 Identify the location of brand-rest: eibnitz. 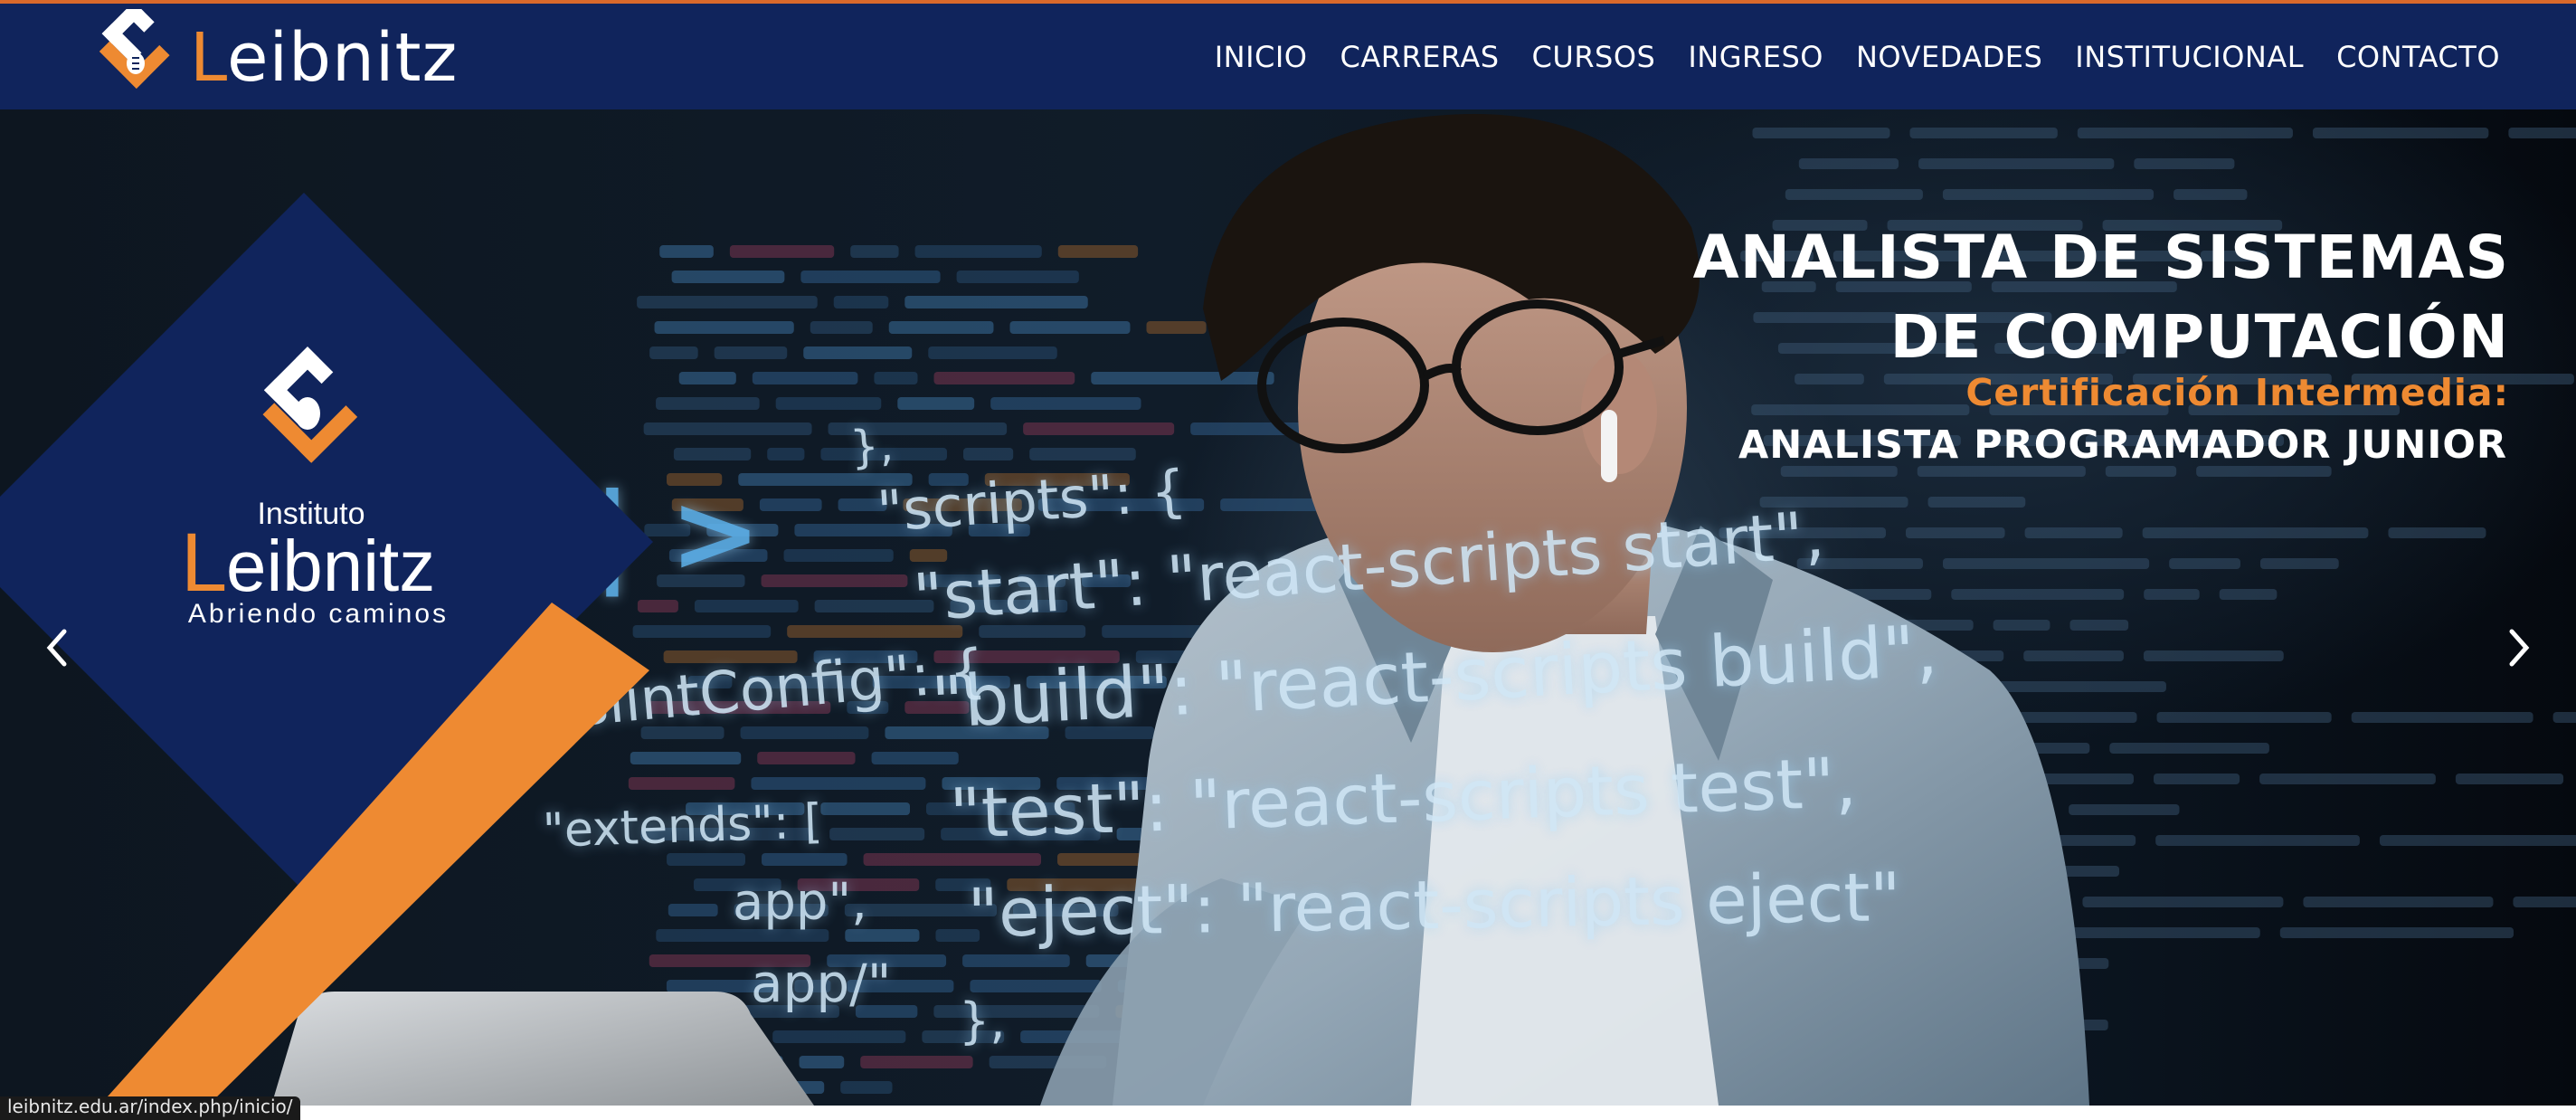
(343, 58).